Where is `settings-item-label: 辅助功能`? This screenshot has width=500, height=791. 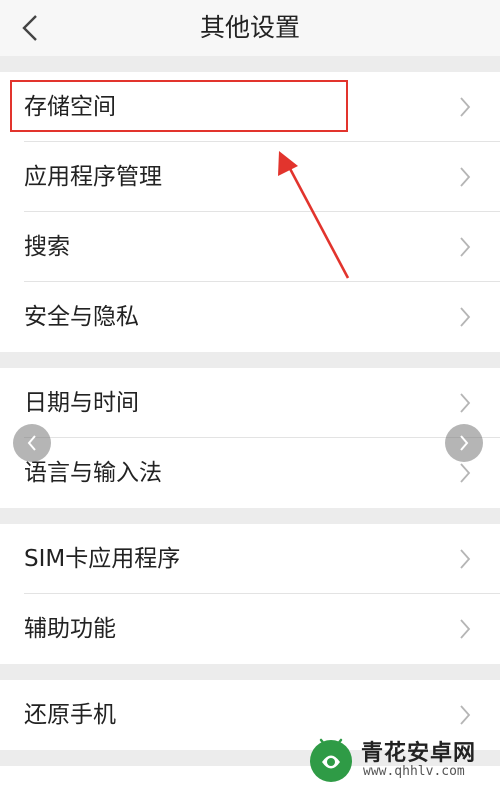 settings-item-label: 辅助功能 is located at coordinates (70, 629).